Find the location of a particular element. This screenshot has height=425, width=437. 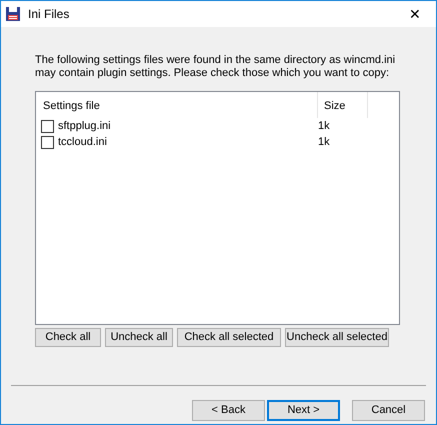

close-button: ✕ is located at coordinates (415, 14).